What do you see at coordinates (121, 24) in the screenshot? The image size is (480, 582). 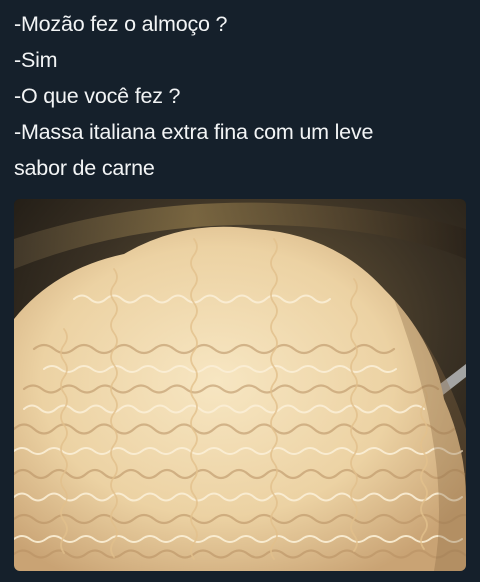 I see `dialogue-line-1: -Mozão fez o almoço ?` at bounding box center [121, 24].